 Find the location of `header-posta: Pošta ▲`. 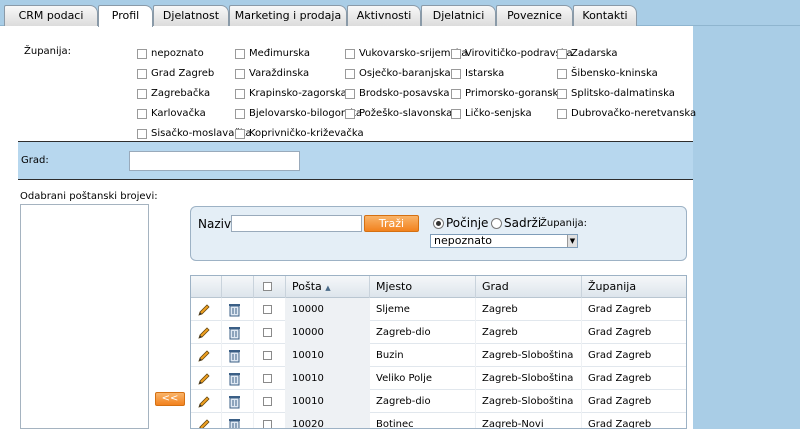

header-posta: Pošta ▲ is located at coordinates (328, 287).